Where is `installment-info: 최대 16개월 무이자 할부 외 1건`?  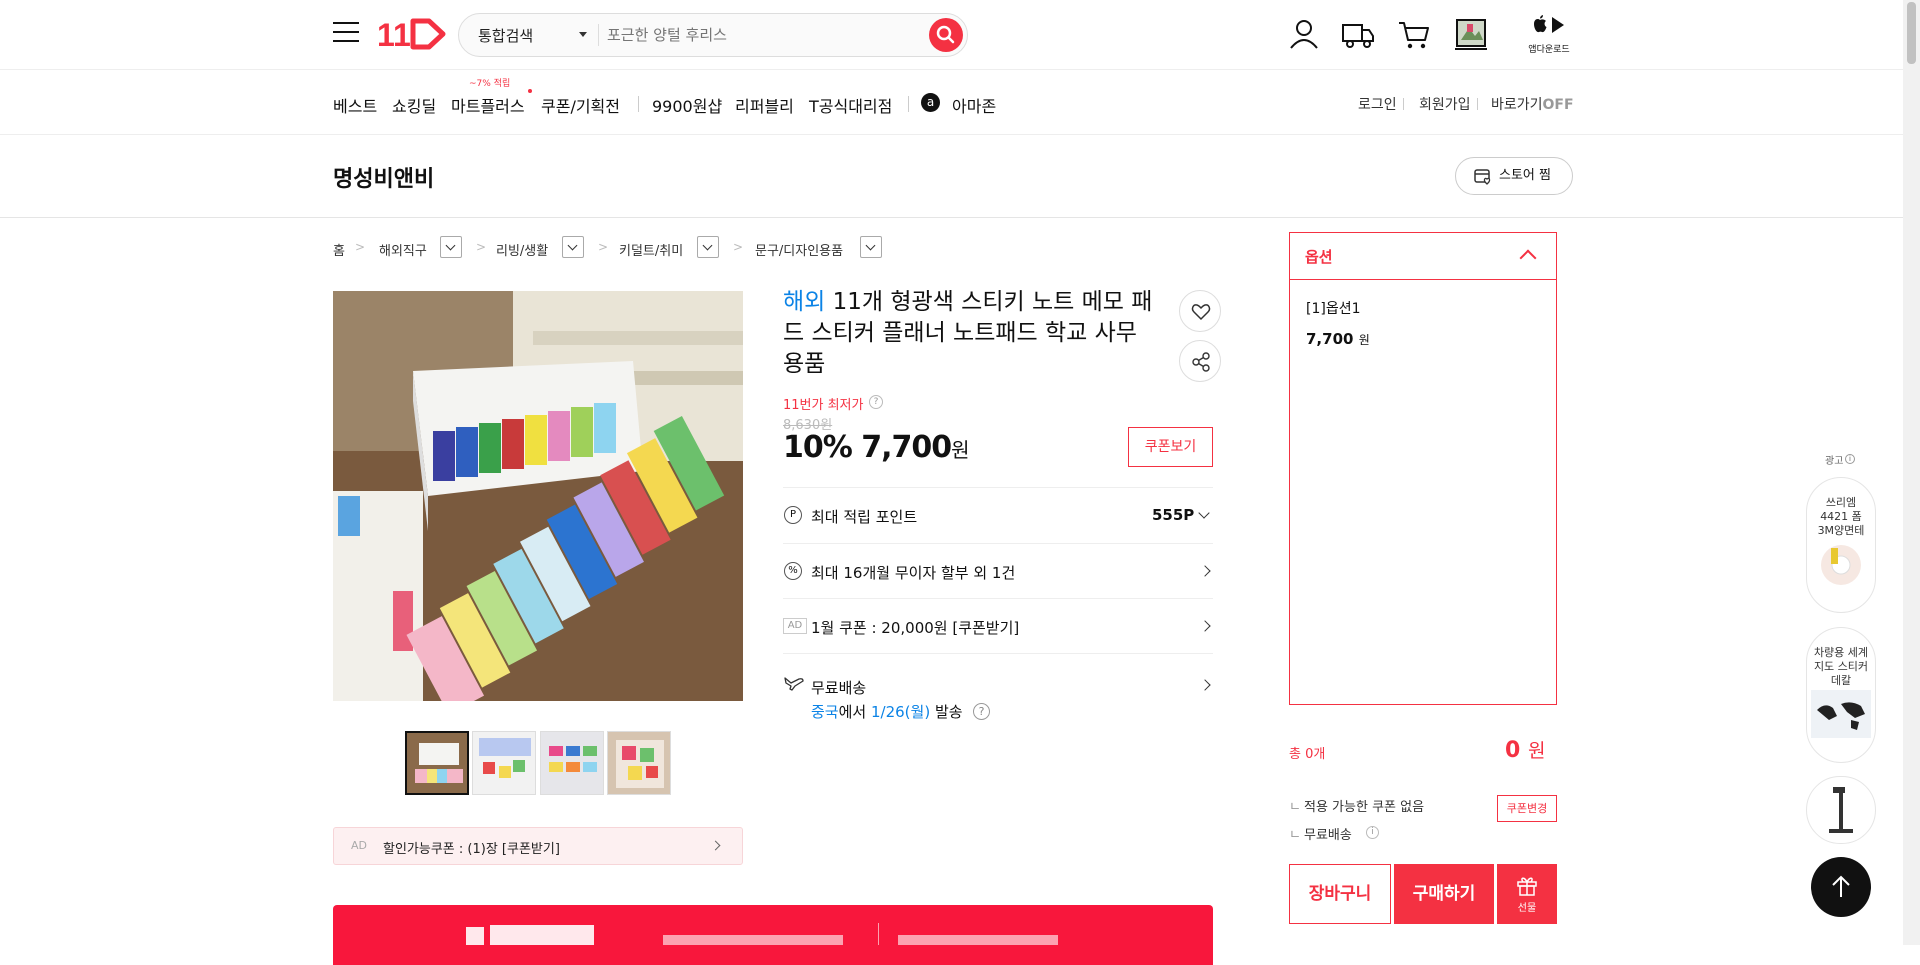
installment-info: 최대 16개월 무이자 할부 외 1건 is located at coordinates (913, 572).